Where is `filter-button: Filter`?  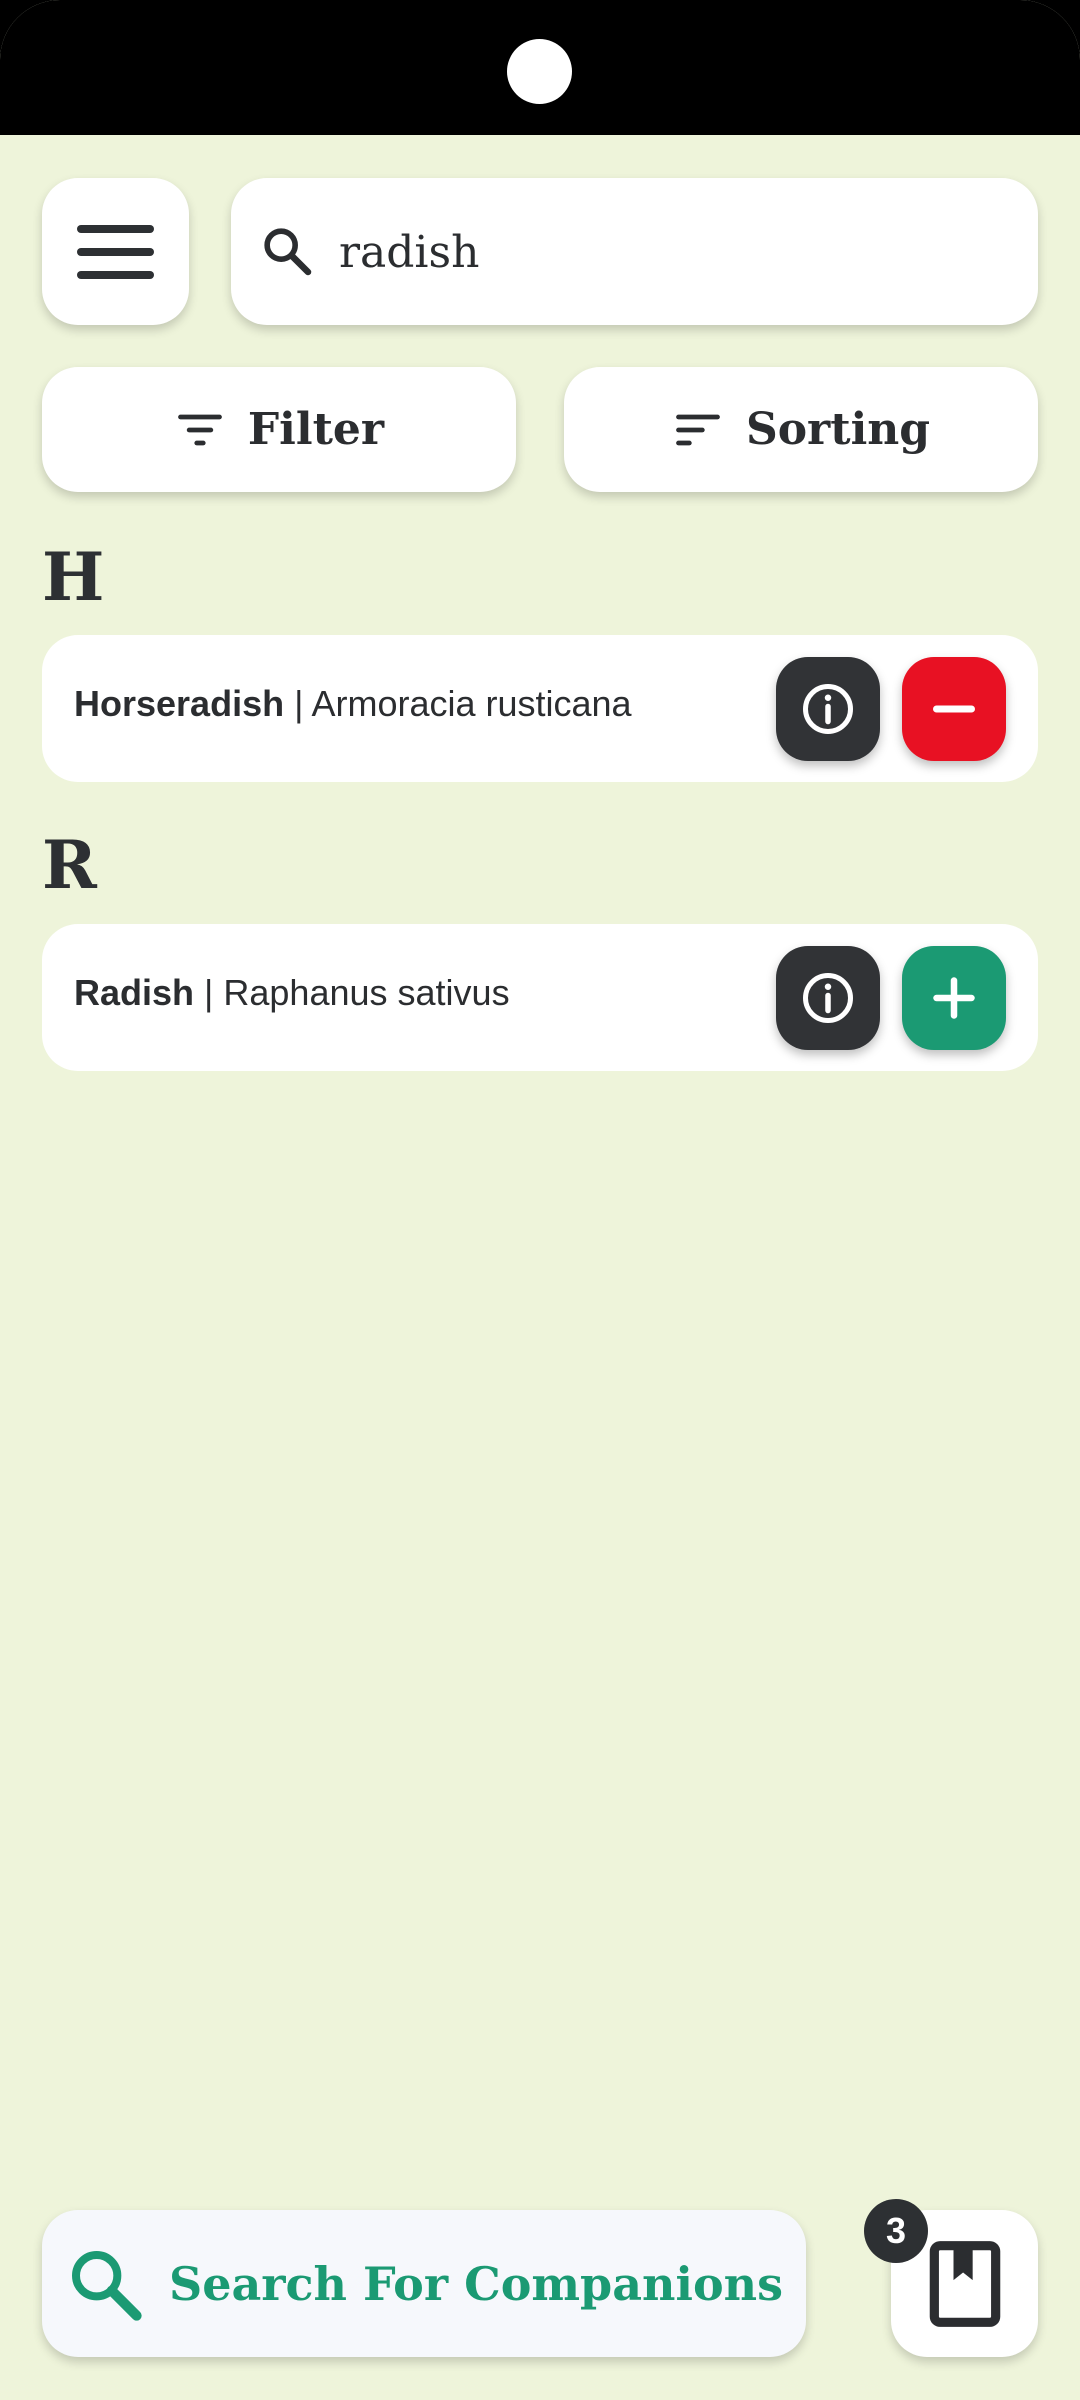
filter-button: Filter is located at coordinates (279, 429).